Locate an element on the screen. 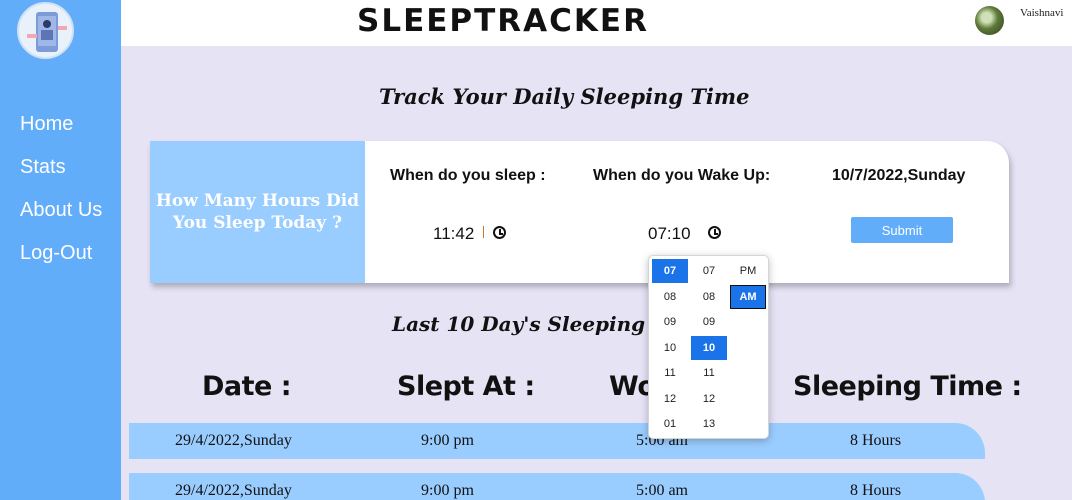 The width and height of the screenshot is (1072, 500). sidebar-item-about-us: About Us is located at coordinates (61, 210).